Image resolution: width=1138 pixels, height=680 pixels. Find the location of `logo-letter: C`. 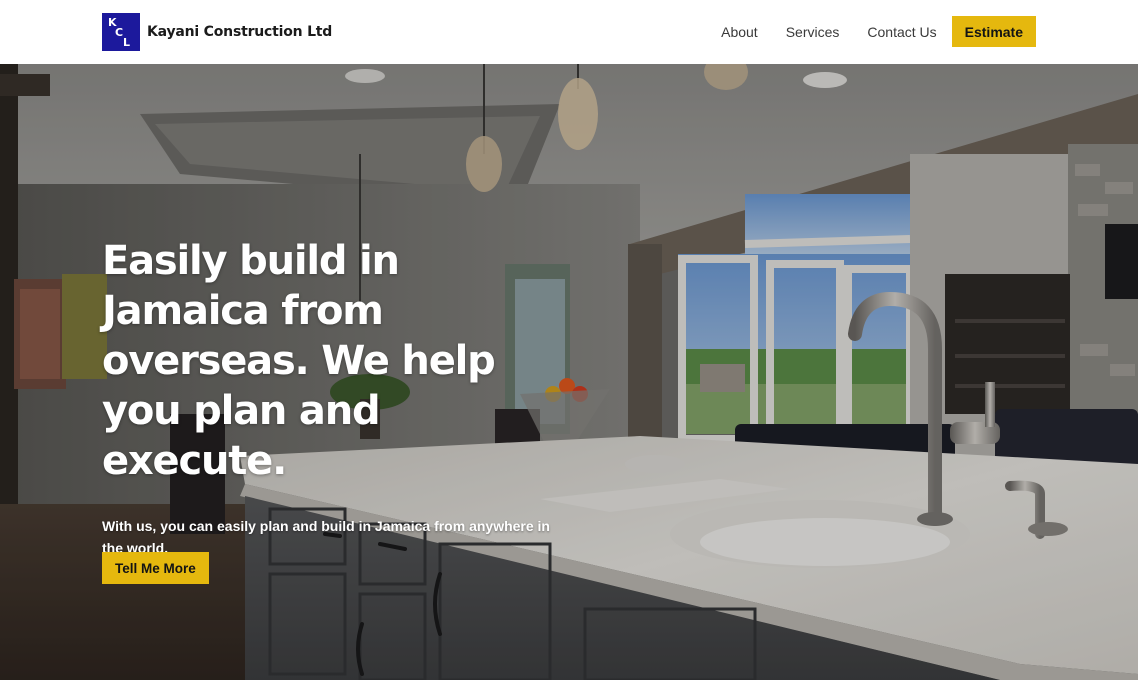

logo-letter: C is located at coordinates (119, 32).